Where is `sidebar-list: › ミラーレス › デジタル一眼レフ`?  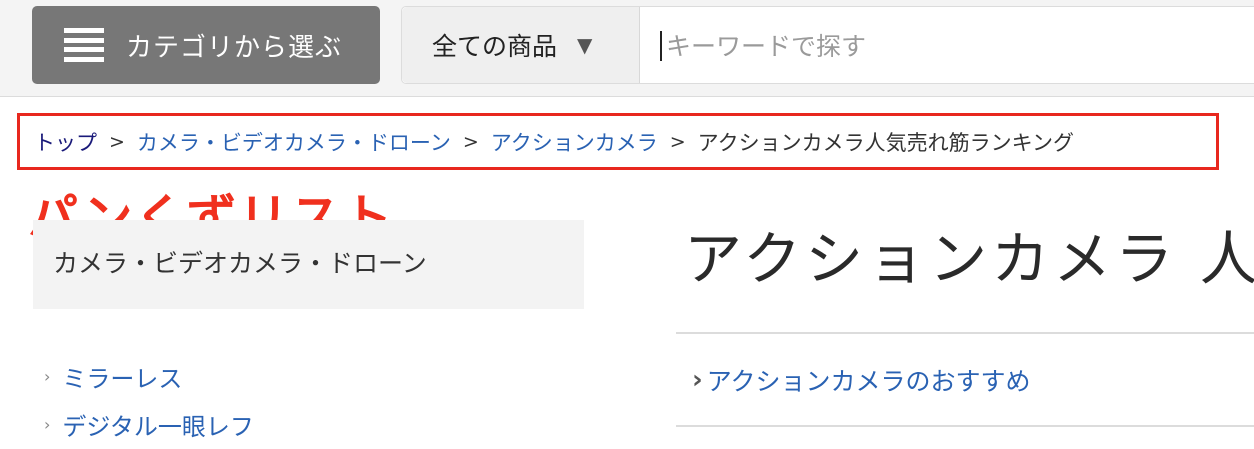 sidebar-list: › ミラーレス › デジタル一眼レフ is located at coordinates (149, 400).